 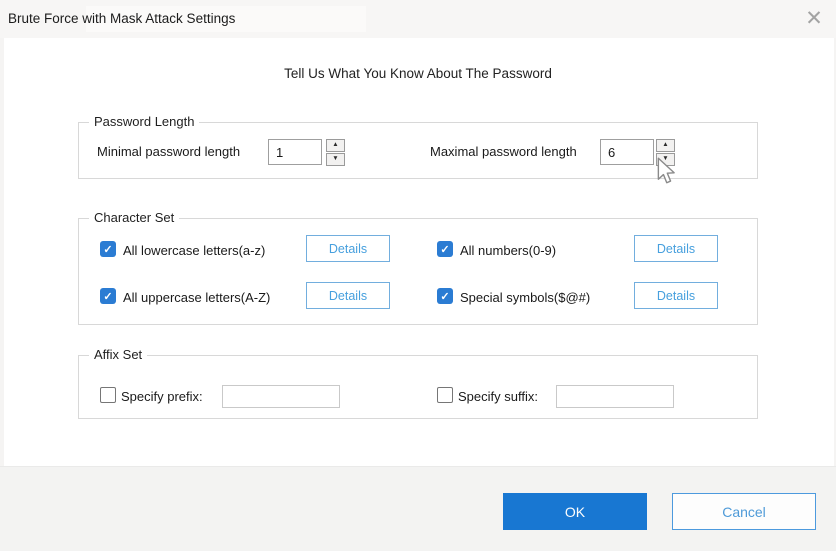 I want to click on min-length-input, so click(x=295, y=152).